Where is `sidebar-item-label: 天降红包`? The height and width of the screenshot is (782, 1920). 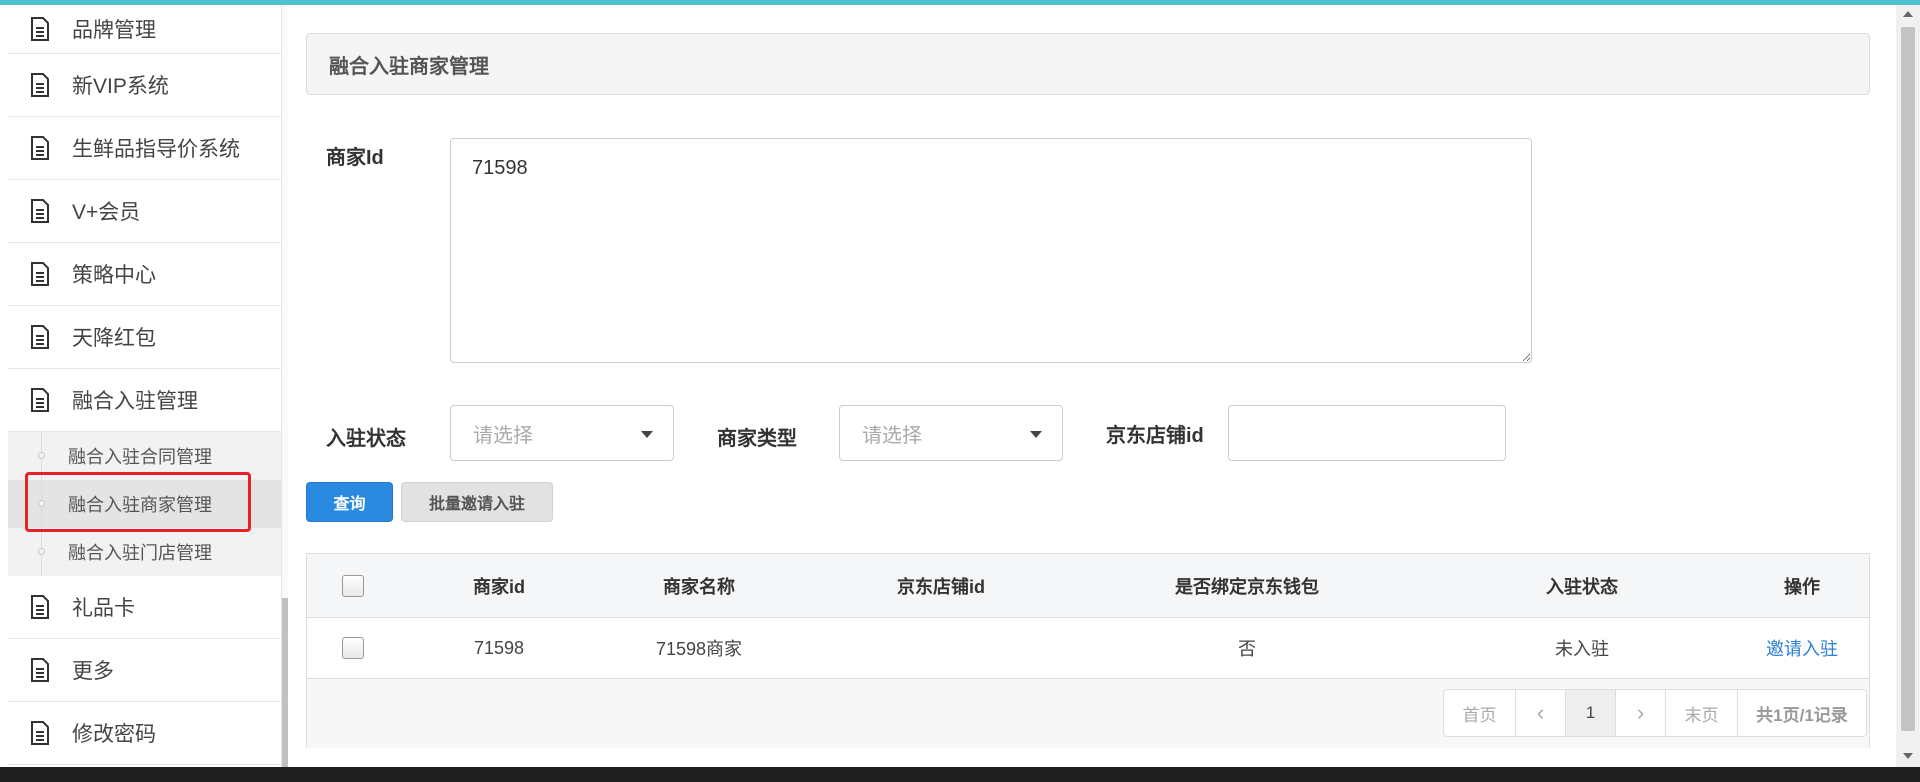
sidebar-item-label: 天降红包 is located at coordinates (114, 338).